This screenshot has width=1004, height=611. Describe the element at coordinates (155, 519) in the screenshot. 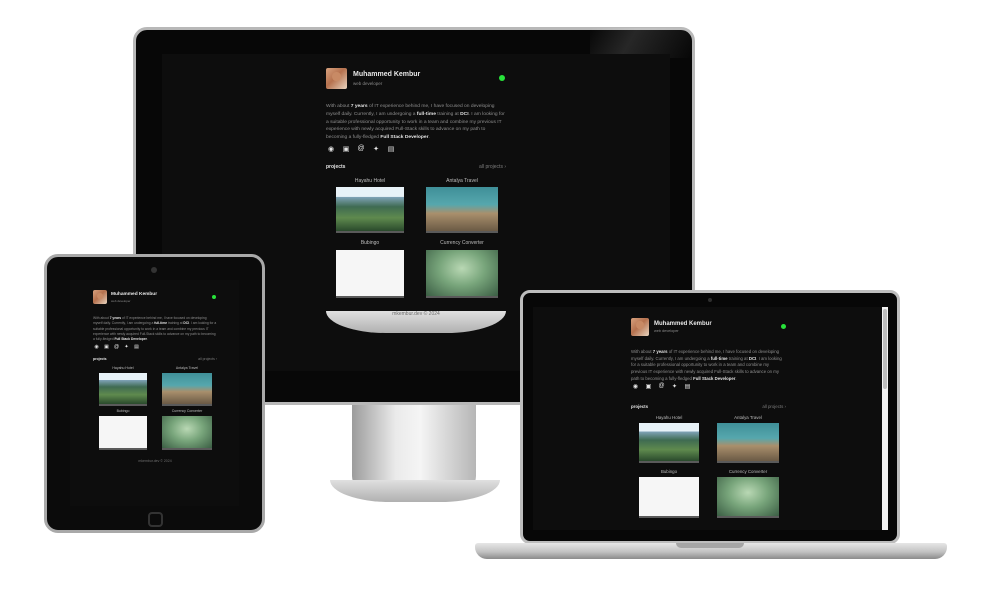

I see `tablet-home-button` at that location.